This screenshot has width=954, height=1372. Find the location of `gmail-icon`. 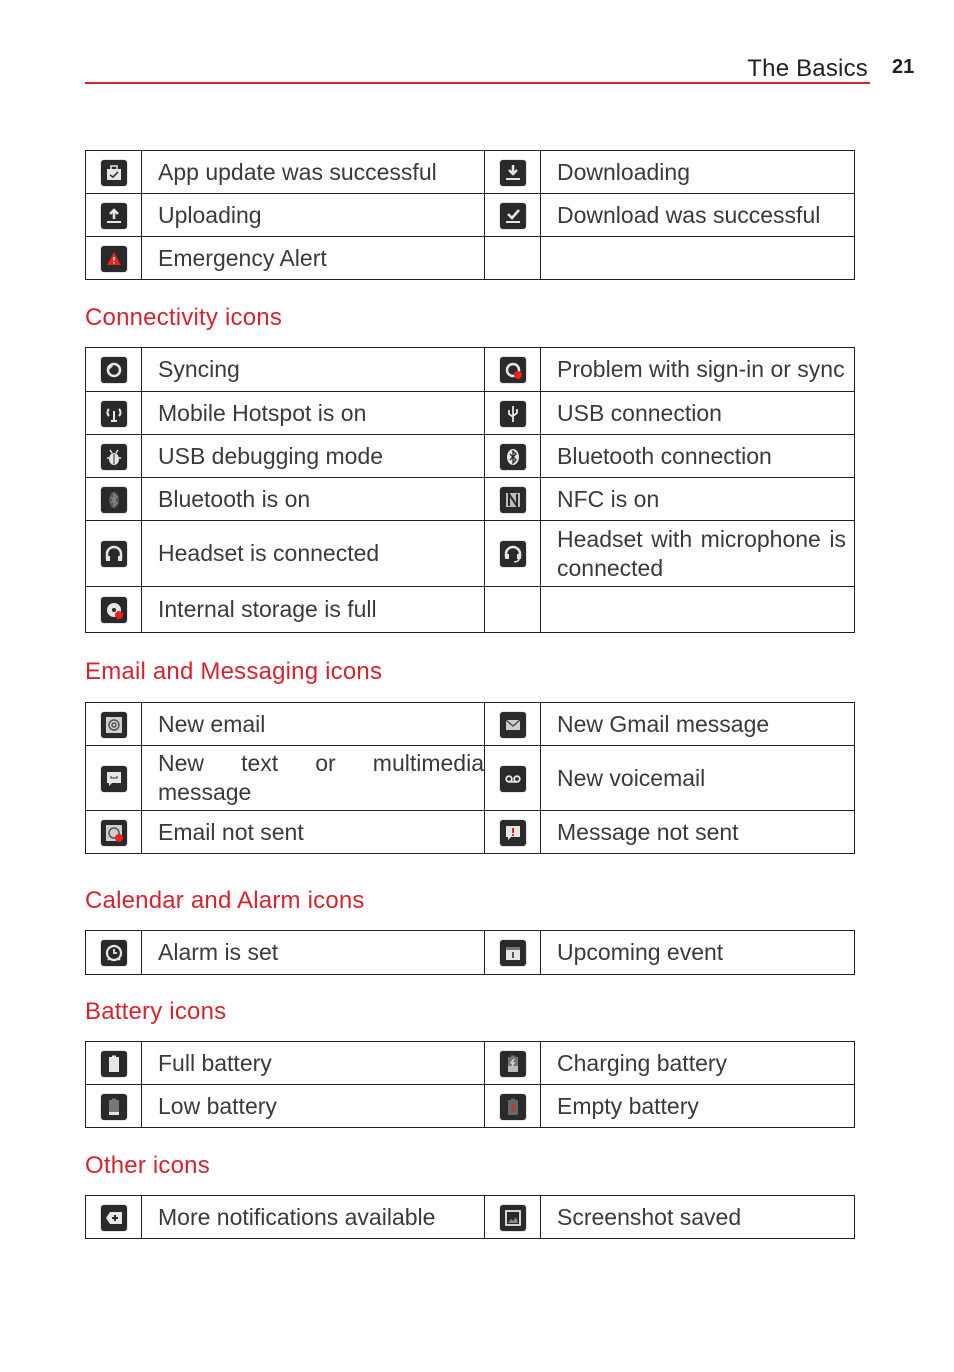

gmail-icon is located at coordinates (512, 724).